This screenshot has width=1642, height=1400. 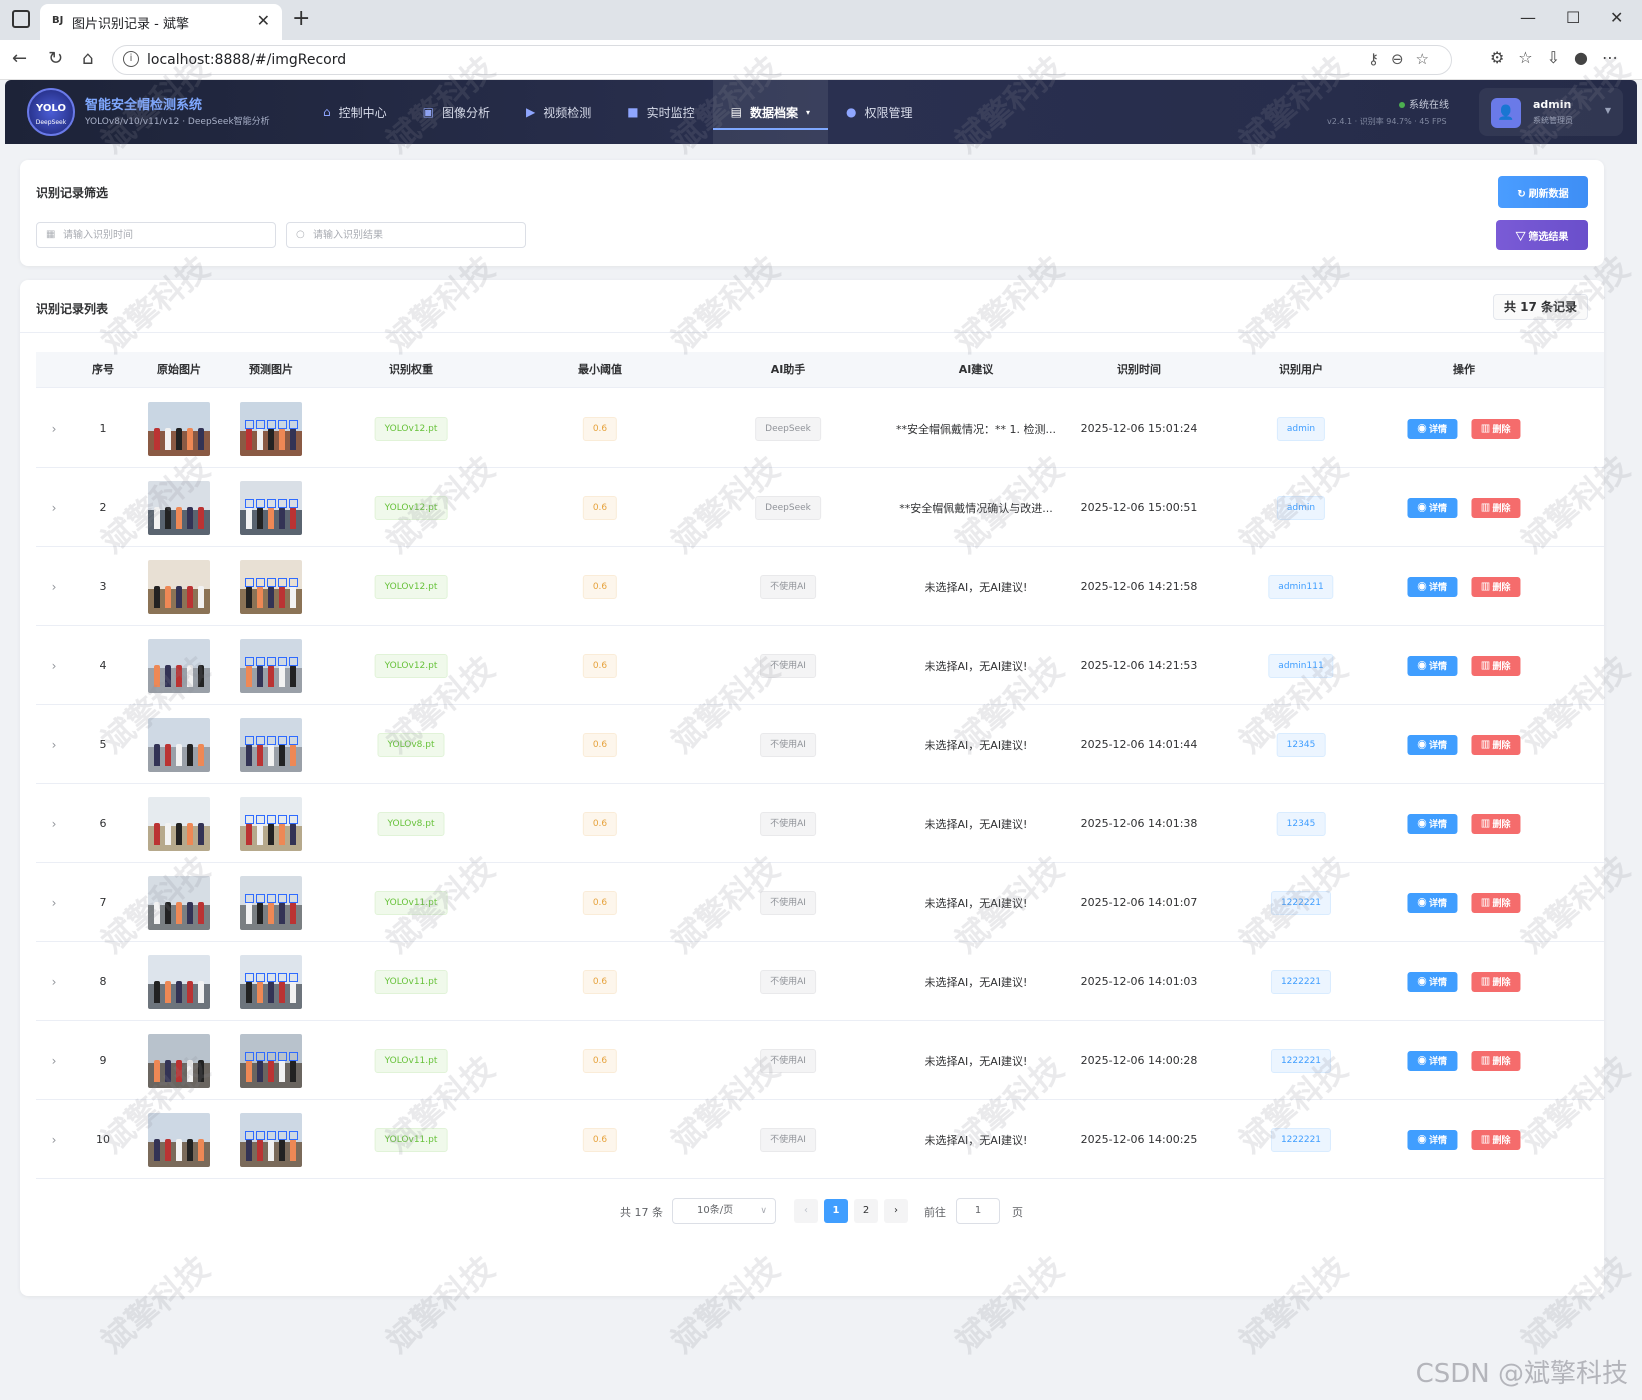 What do you see at coordinates (1404, 59) in the screenshot?
I see `url-tools-icons: ⚷⊖☆` at bounding box center [1404, 59].